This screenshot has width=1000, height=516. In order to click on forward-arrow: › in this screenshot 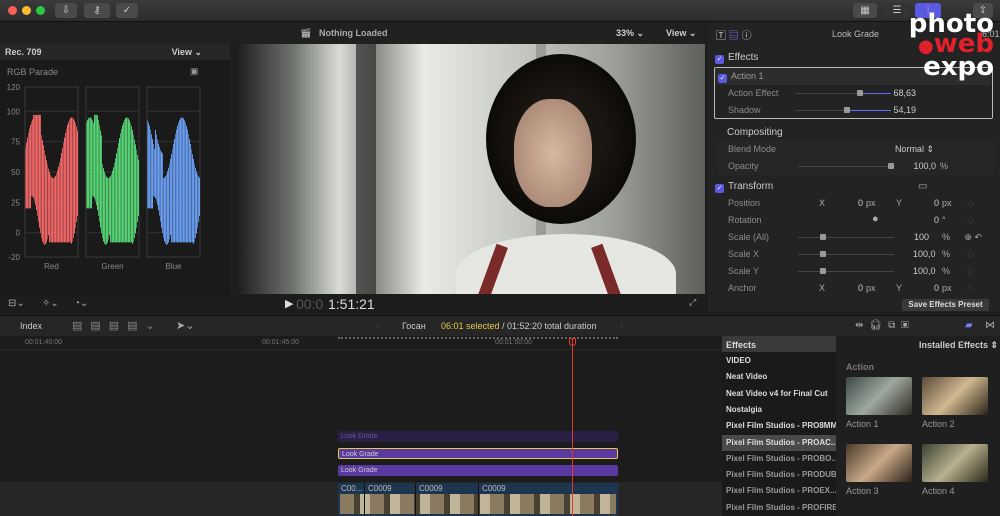, I will do `click(621, 325)`.